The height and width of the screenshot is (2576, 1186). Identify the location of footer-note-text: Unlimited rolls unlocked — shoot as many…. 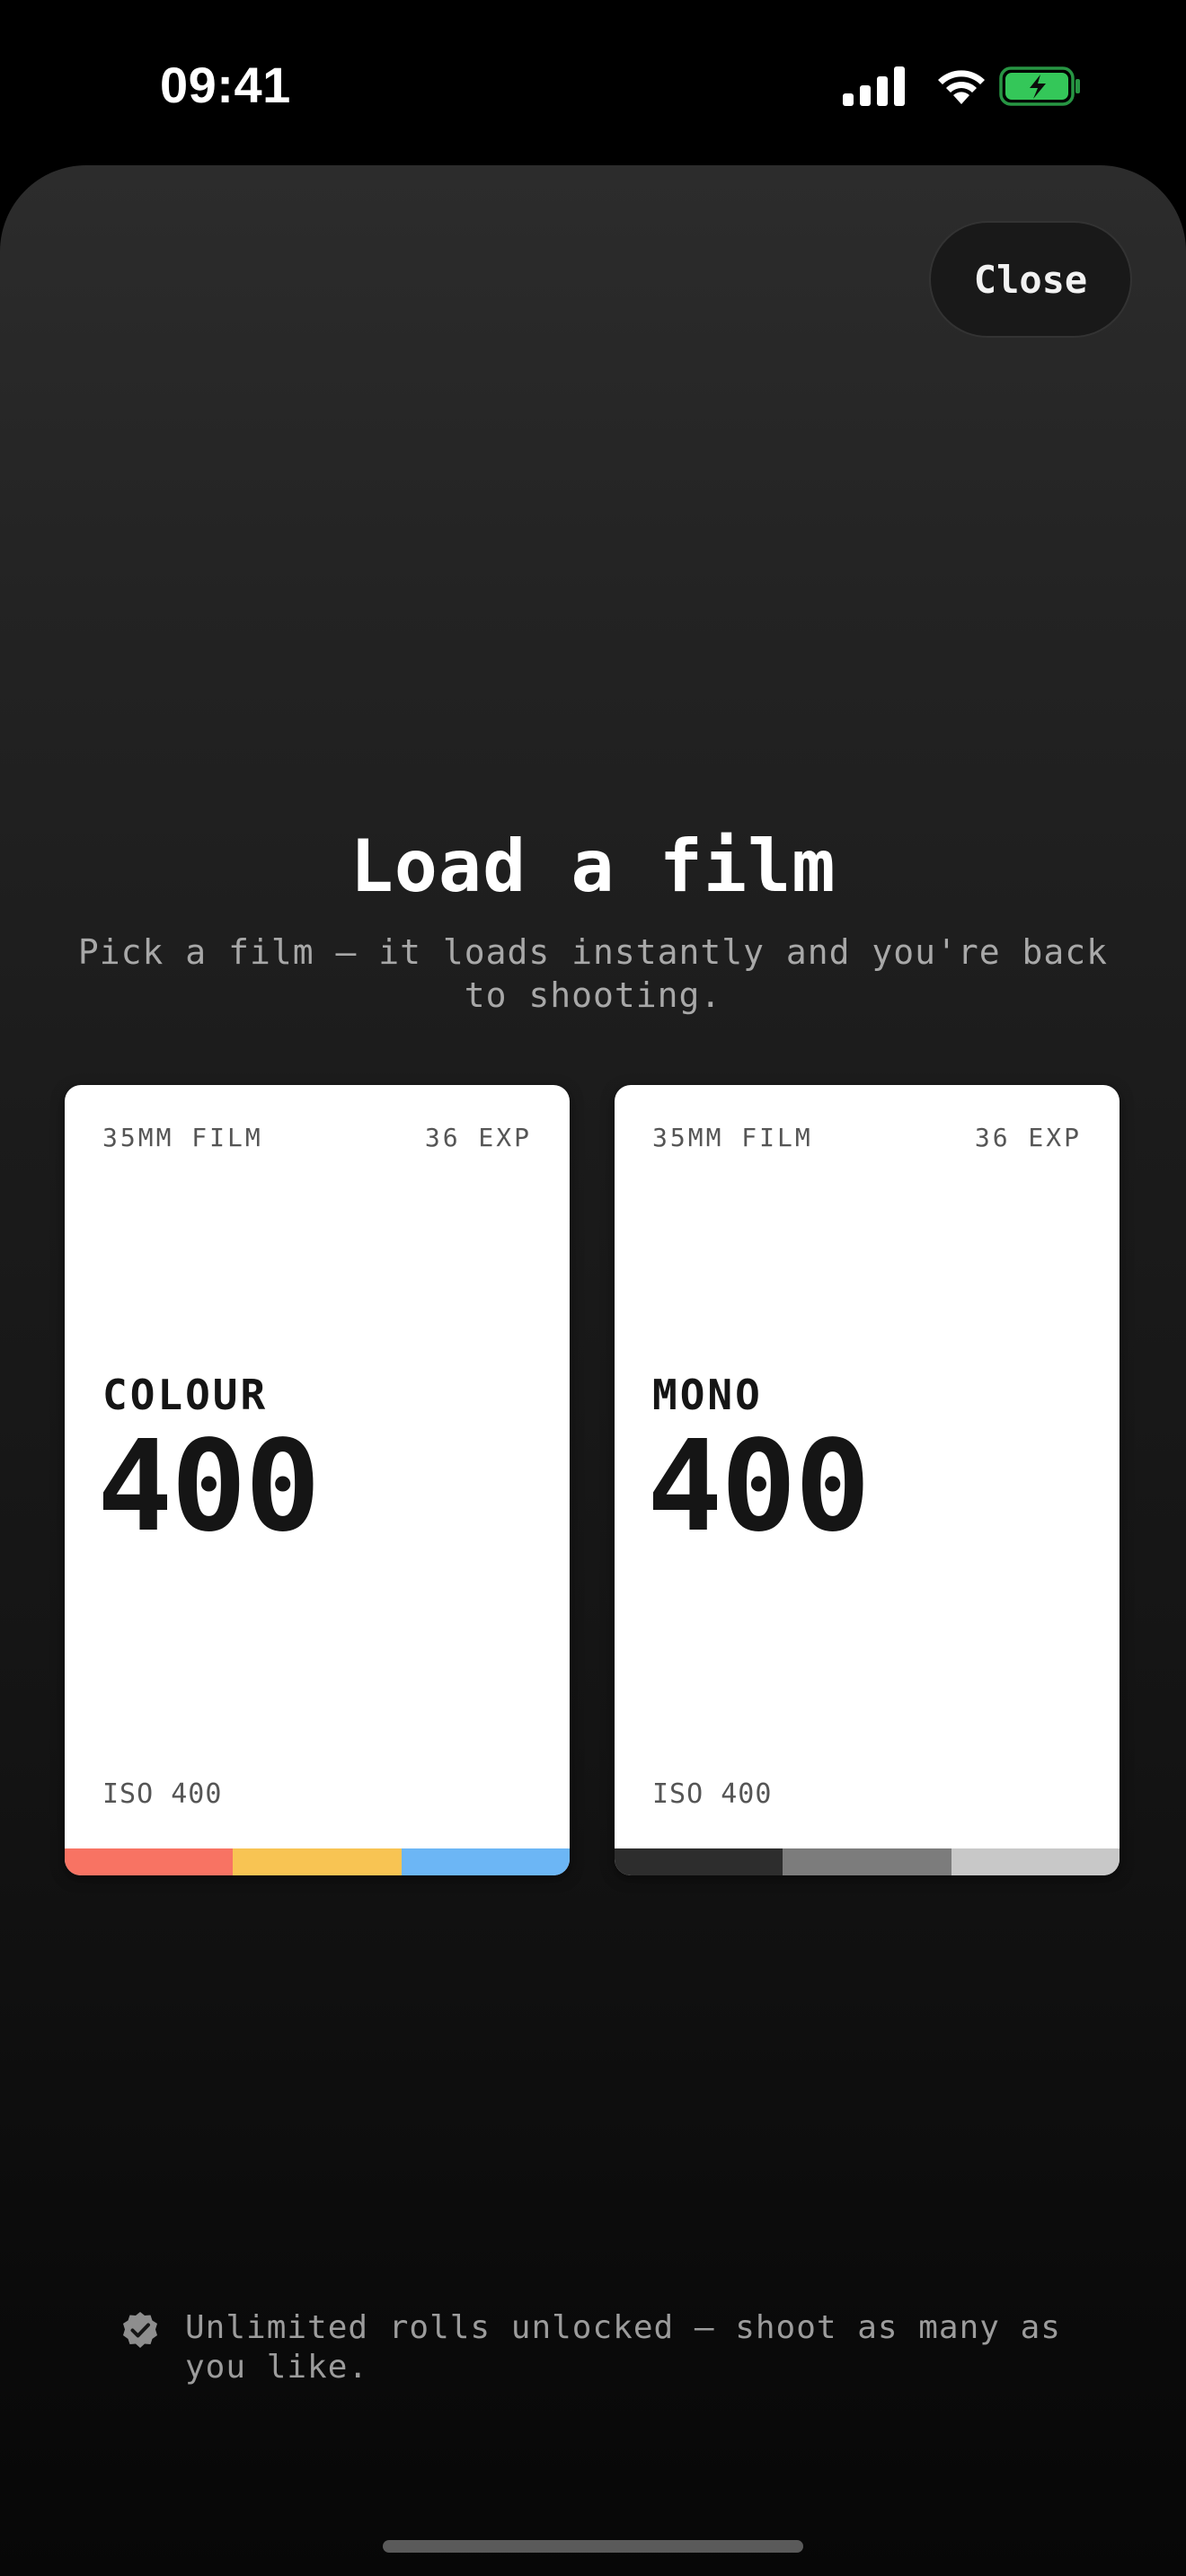
(623, 2347).